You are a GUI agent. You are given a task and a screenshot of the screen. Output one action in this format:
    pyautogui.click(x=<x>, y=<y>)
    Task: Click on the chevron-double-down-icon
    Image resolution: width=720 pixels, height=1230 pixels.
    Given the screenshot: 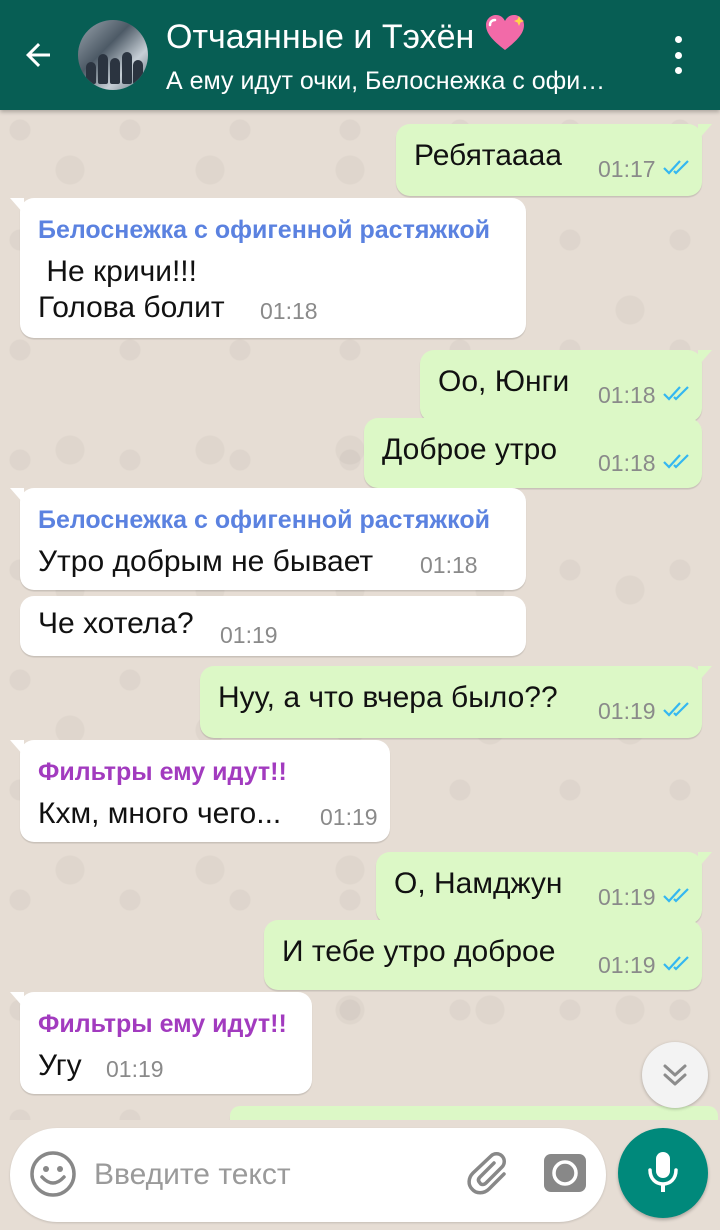 What is the action you would take?
    pyautogui.click(x=675, y=1075)
    